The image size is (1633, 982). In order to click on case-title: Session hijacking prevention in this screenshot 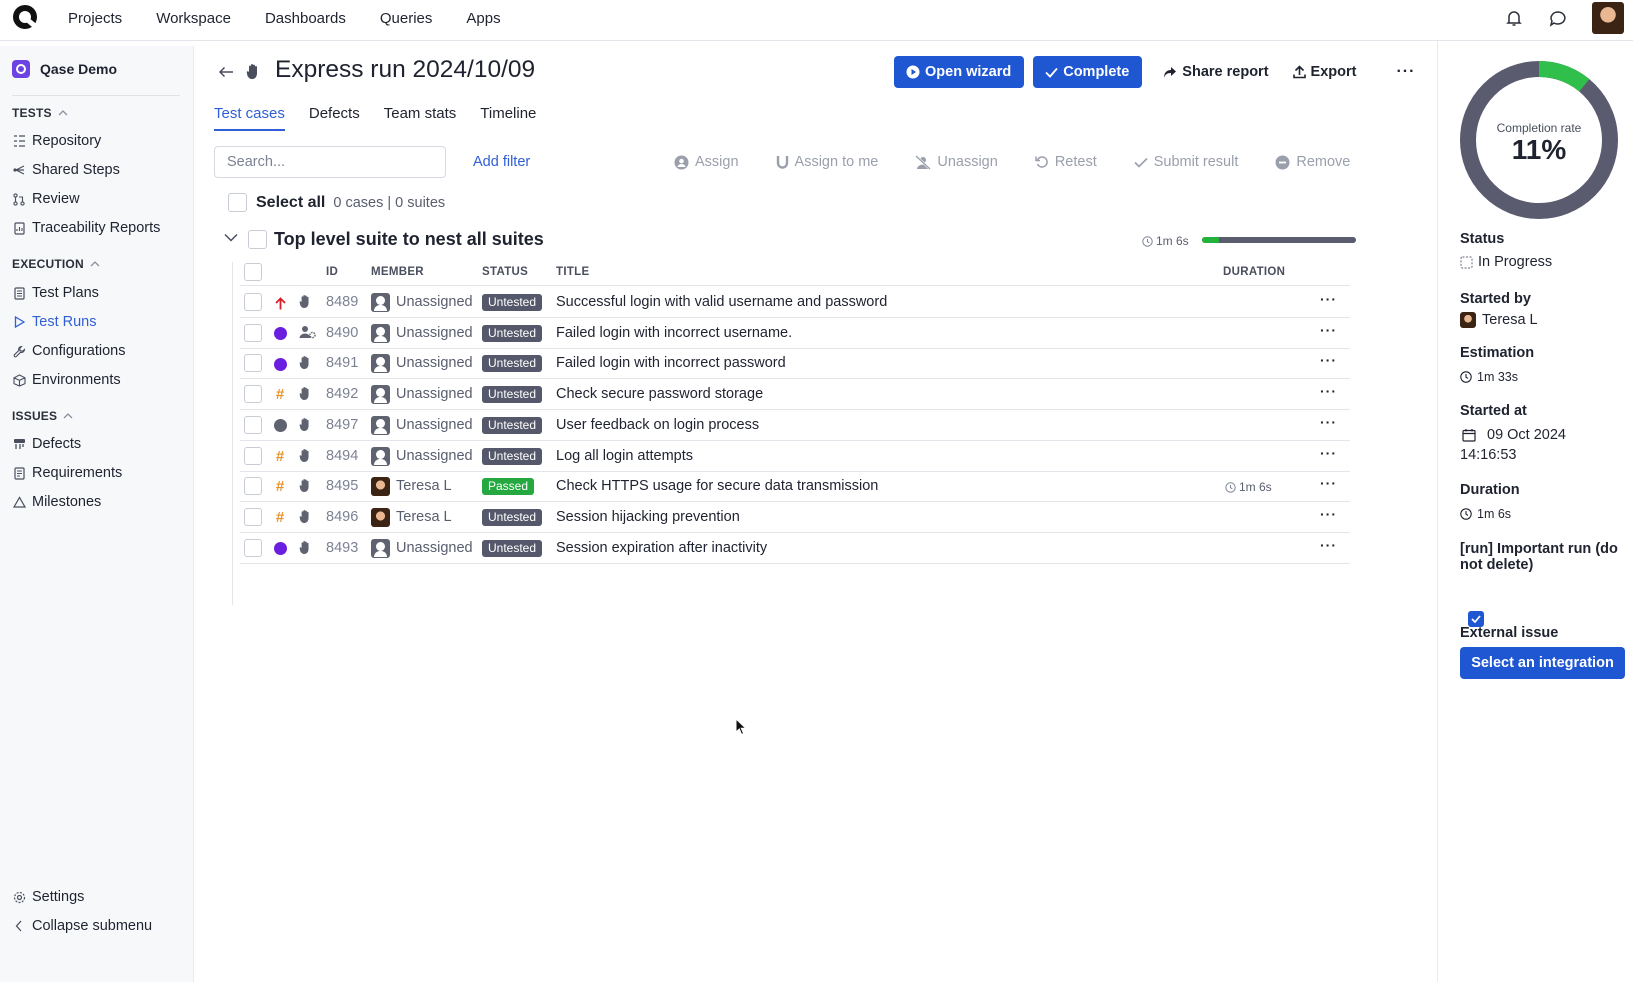, I will do `click(648, 517)`.